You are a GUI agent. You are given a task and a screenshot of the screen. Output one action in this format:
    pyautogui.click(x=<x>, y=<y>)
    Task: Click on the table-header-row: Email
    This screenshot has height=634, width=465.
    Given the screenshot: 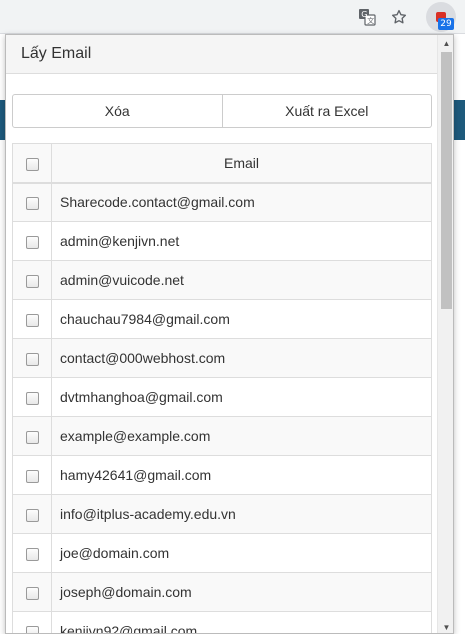 What is the action you would take?
    pyautogui.click(x=222, y=163)
    